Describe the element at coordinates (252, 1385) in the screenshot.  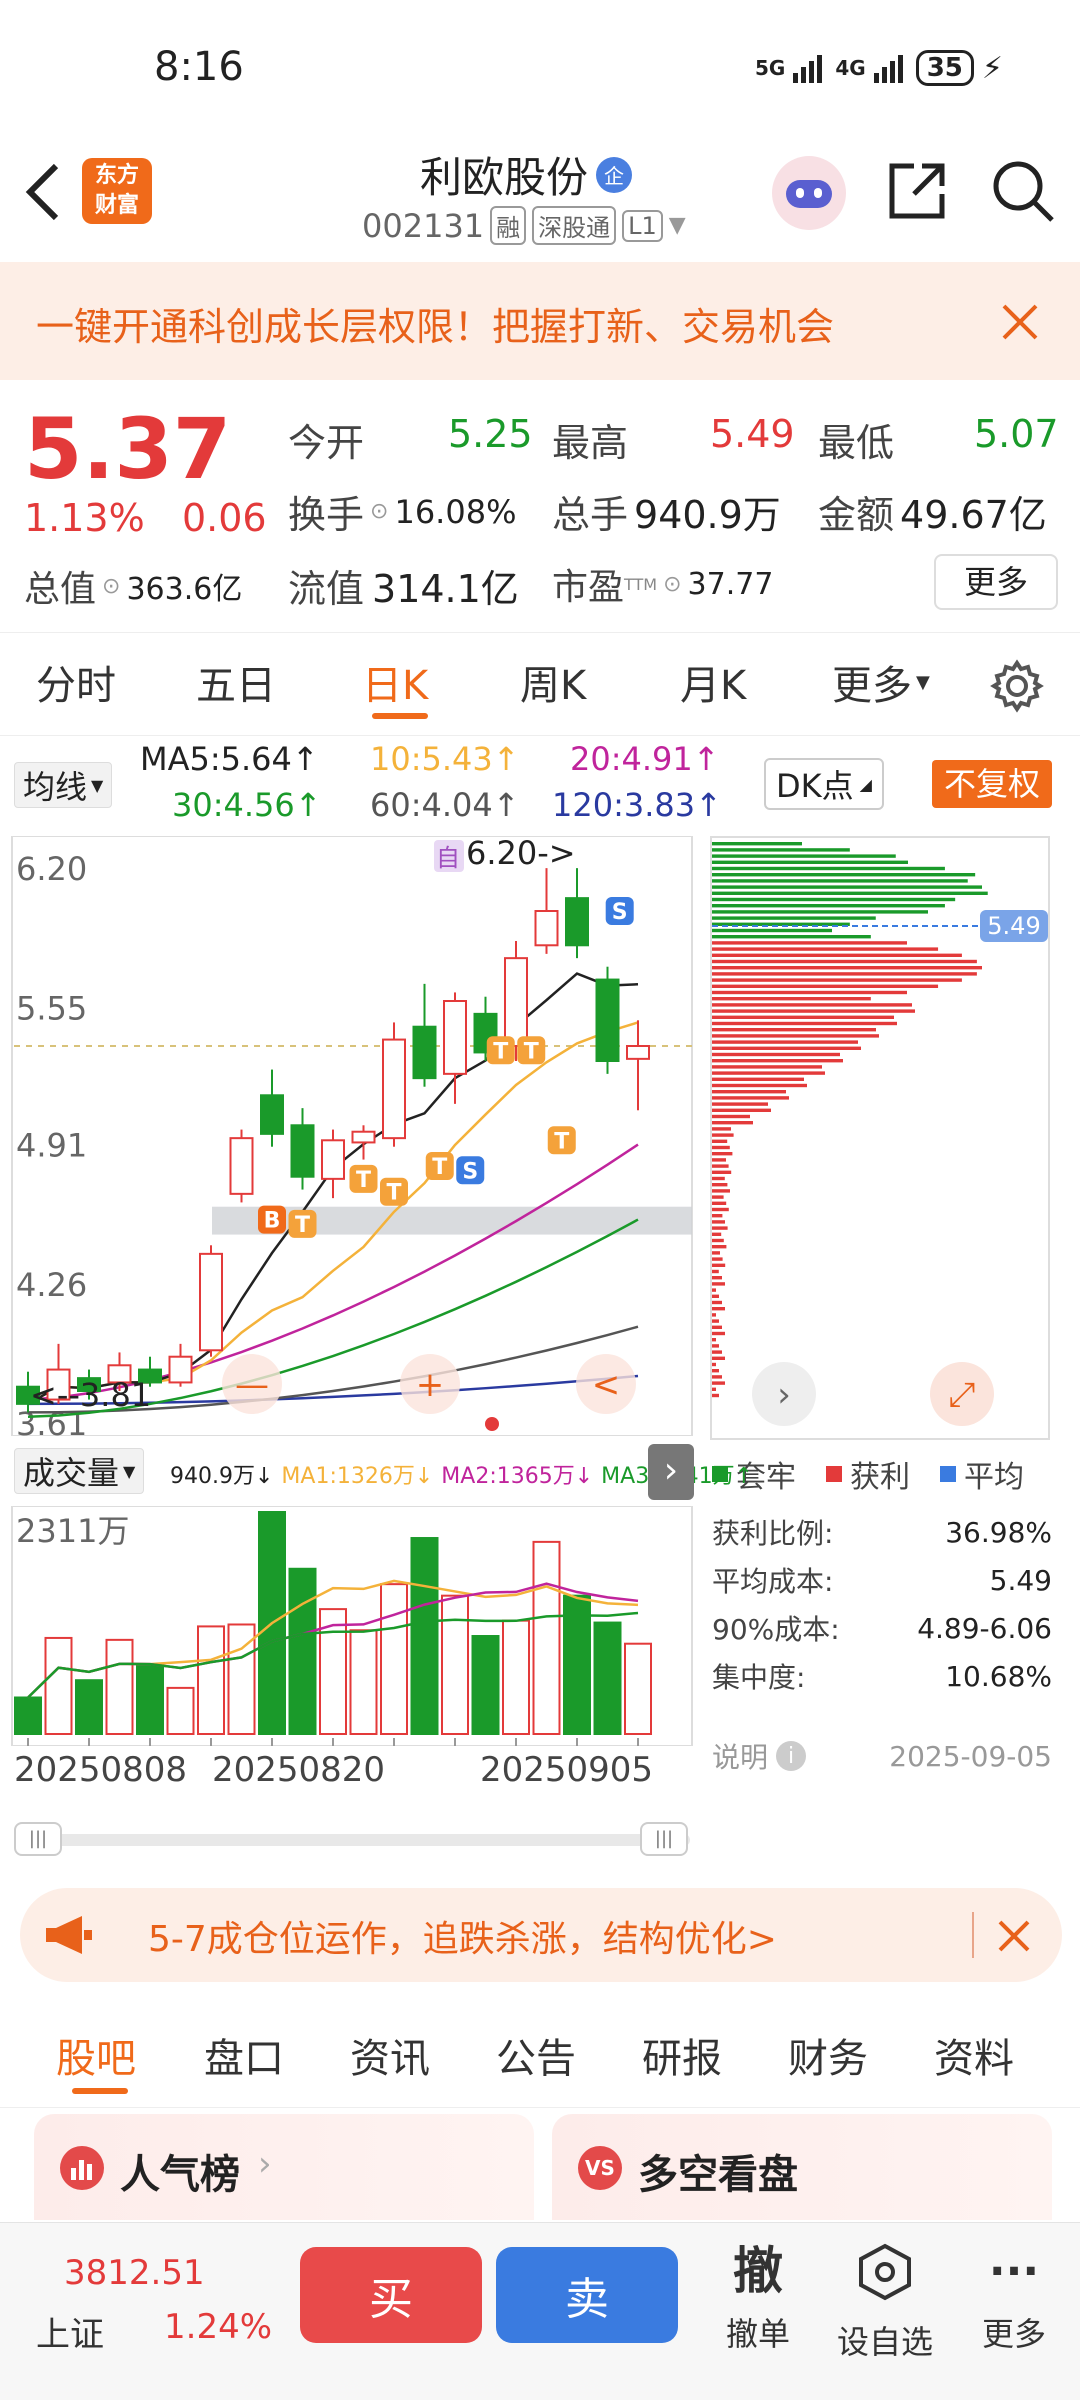
I see `chart-control-label: —` at that location.